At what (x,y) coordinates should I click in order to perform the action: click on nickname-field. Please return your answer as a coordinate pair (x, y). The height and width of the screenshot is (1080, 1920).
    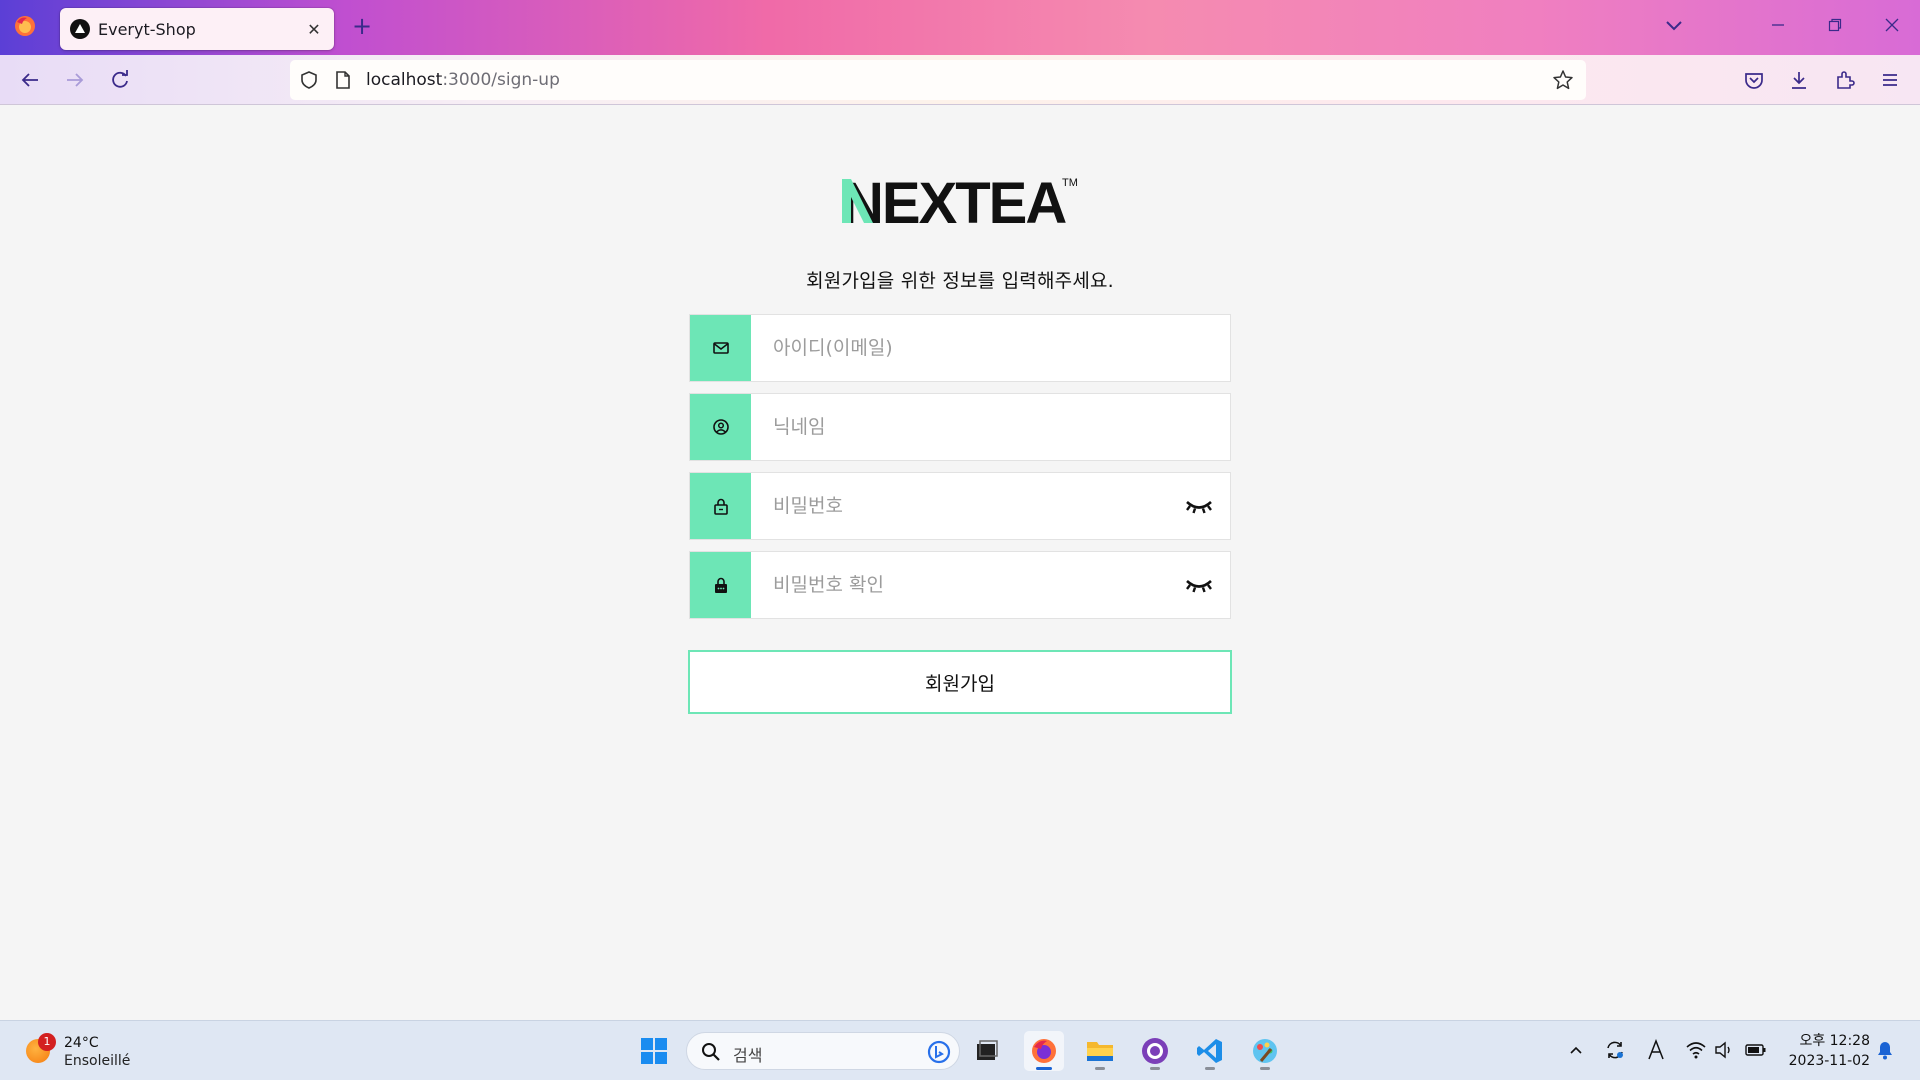
    Looking at the image, I should click on (960, 427).